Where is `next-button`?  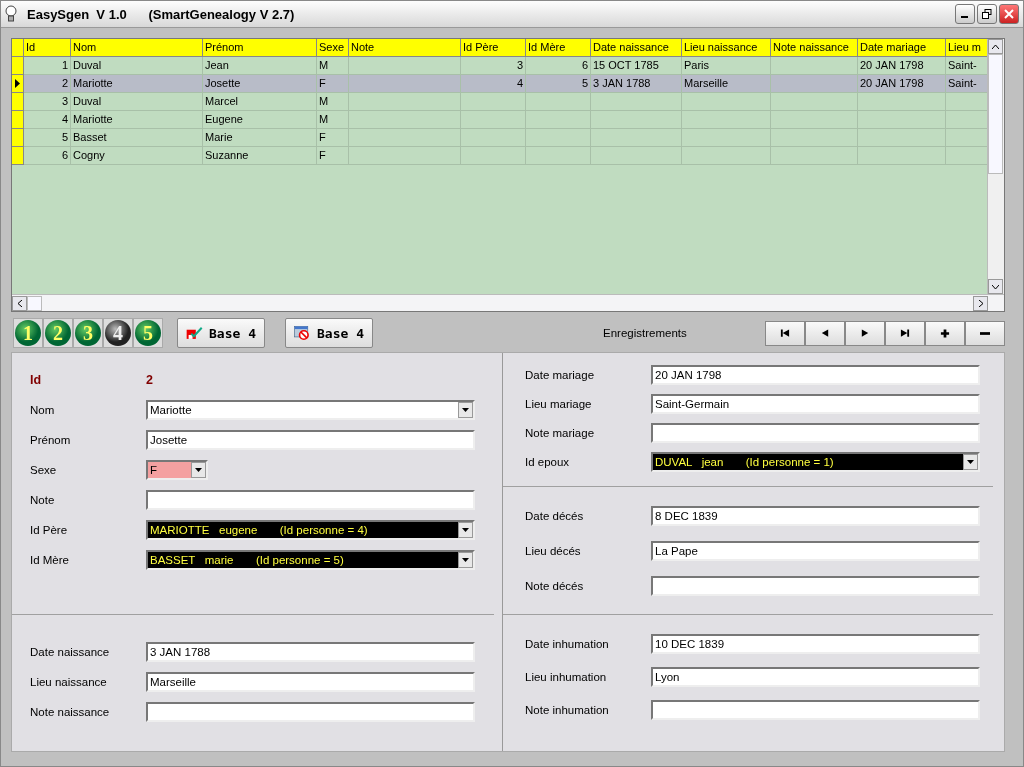 next-button is located at coordinates (865, 333).